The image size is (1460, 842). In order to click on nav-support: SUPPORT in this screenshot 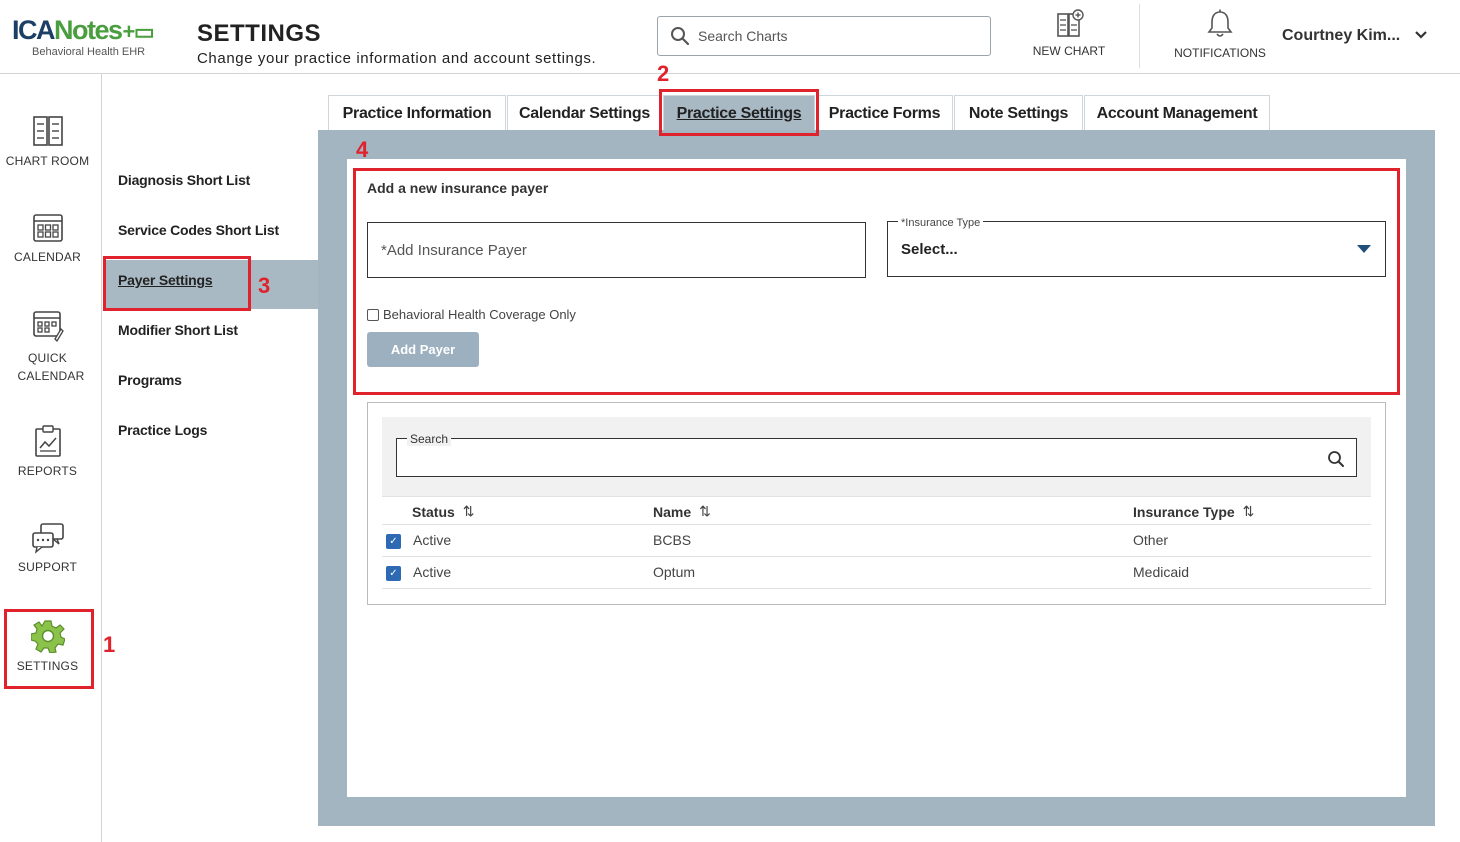, I will do `click(47, 548)`.